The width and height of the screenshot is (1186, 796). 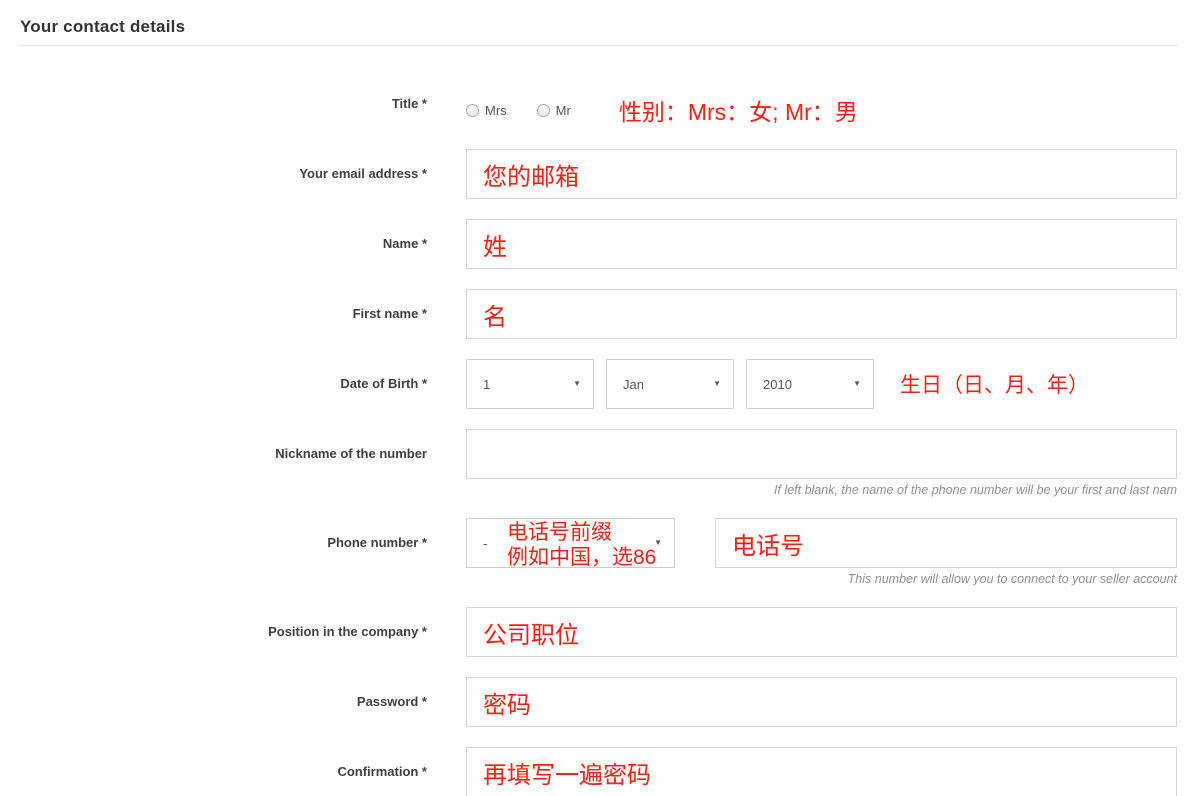 I want to click on dob-day-value: 1, so click(x=487, y=384).